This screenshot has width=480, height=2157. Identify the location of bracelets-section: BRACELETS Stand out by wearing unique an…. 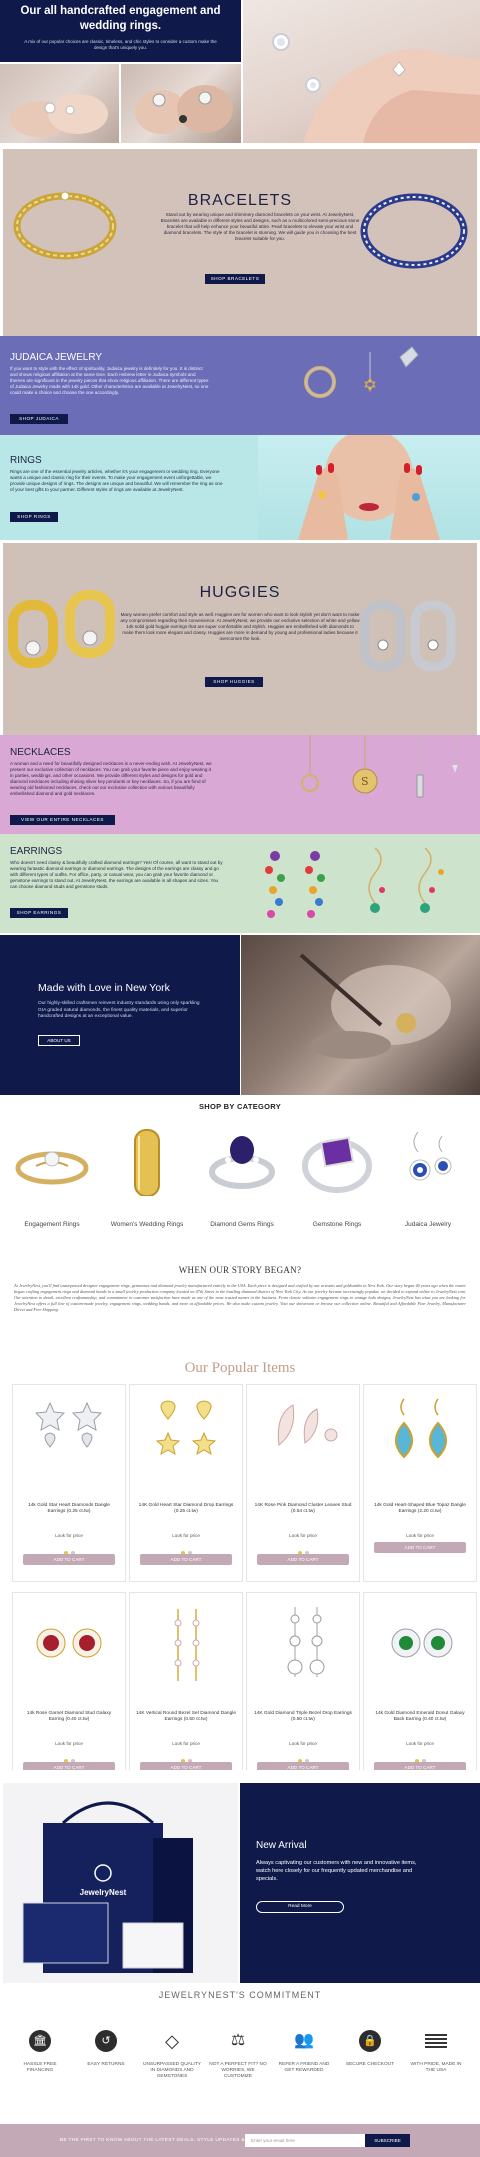
(240, 241).